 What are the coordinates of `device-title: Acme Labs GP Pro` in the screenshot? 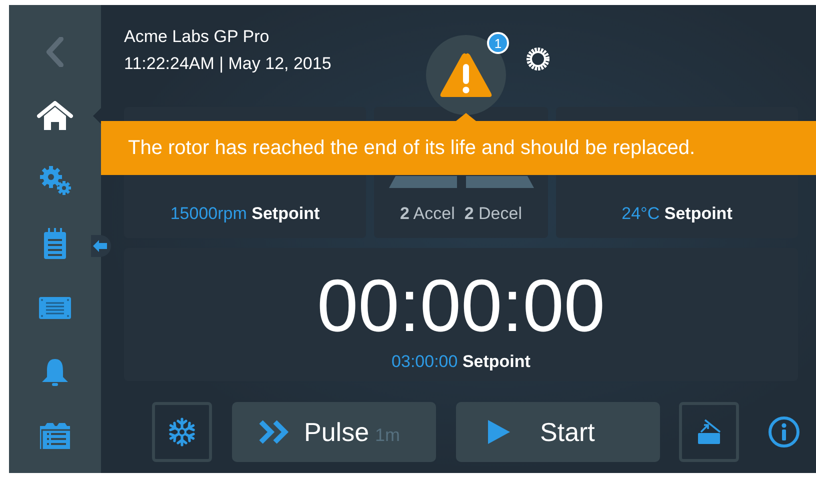 It's located at (197, 37).